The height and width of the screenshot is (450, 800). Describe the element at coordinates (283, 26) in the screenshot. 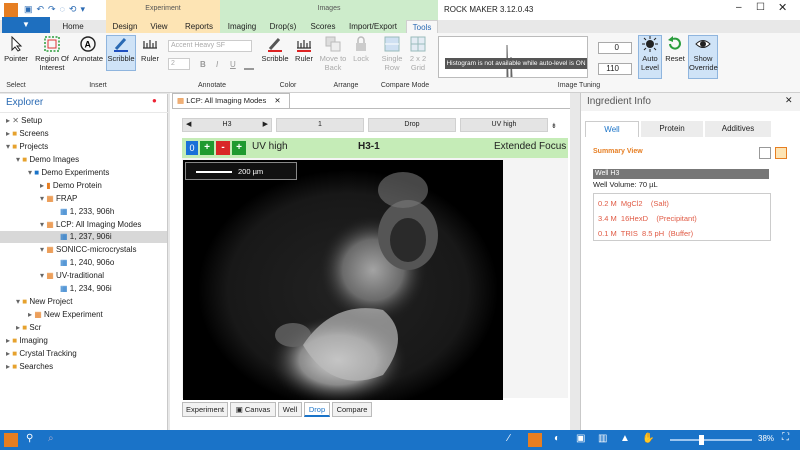

I see `tab-drops: Drop(s)` at that location.